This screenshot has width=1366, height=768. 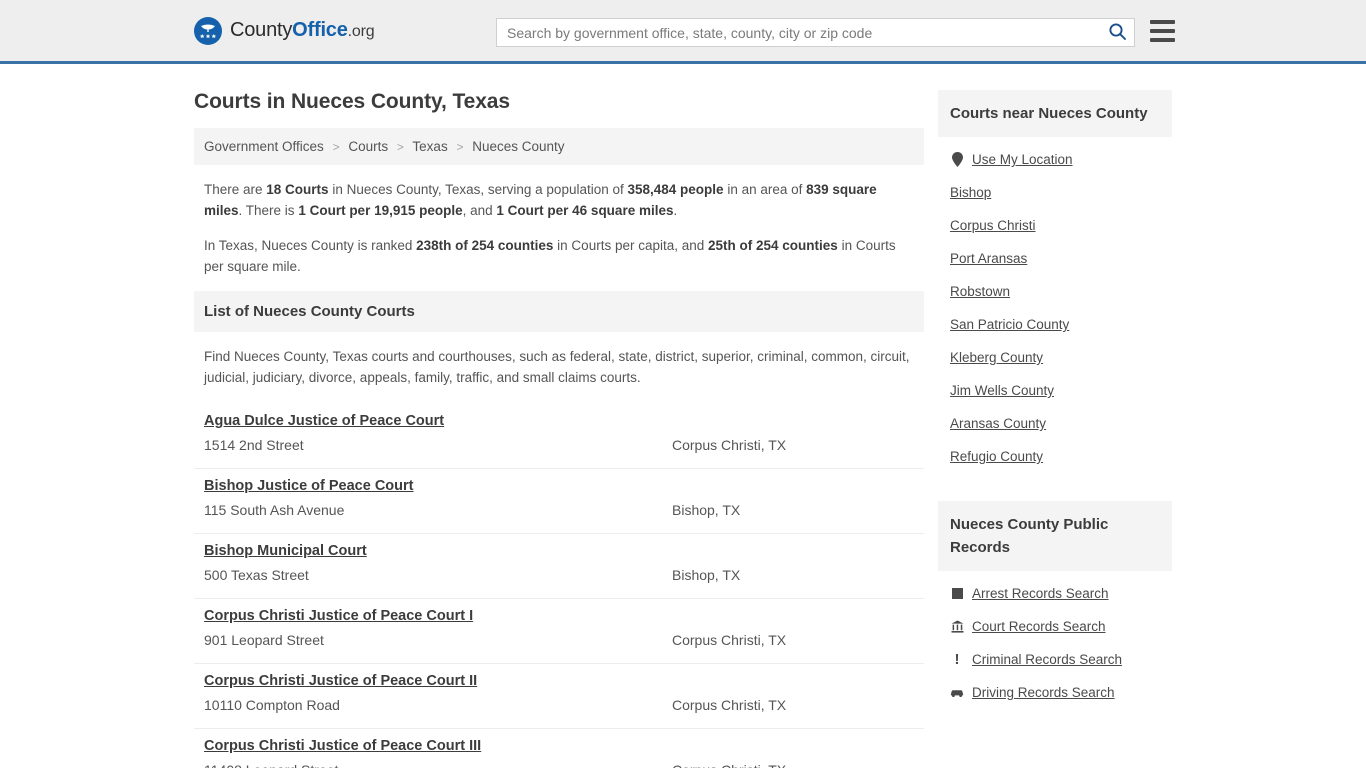 What do you see at coordinates (675, 189) in the screenshot?
I see `stats-population: 358,484 people` at bounding box center [675, 189].